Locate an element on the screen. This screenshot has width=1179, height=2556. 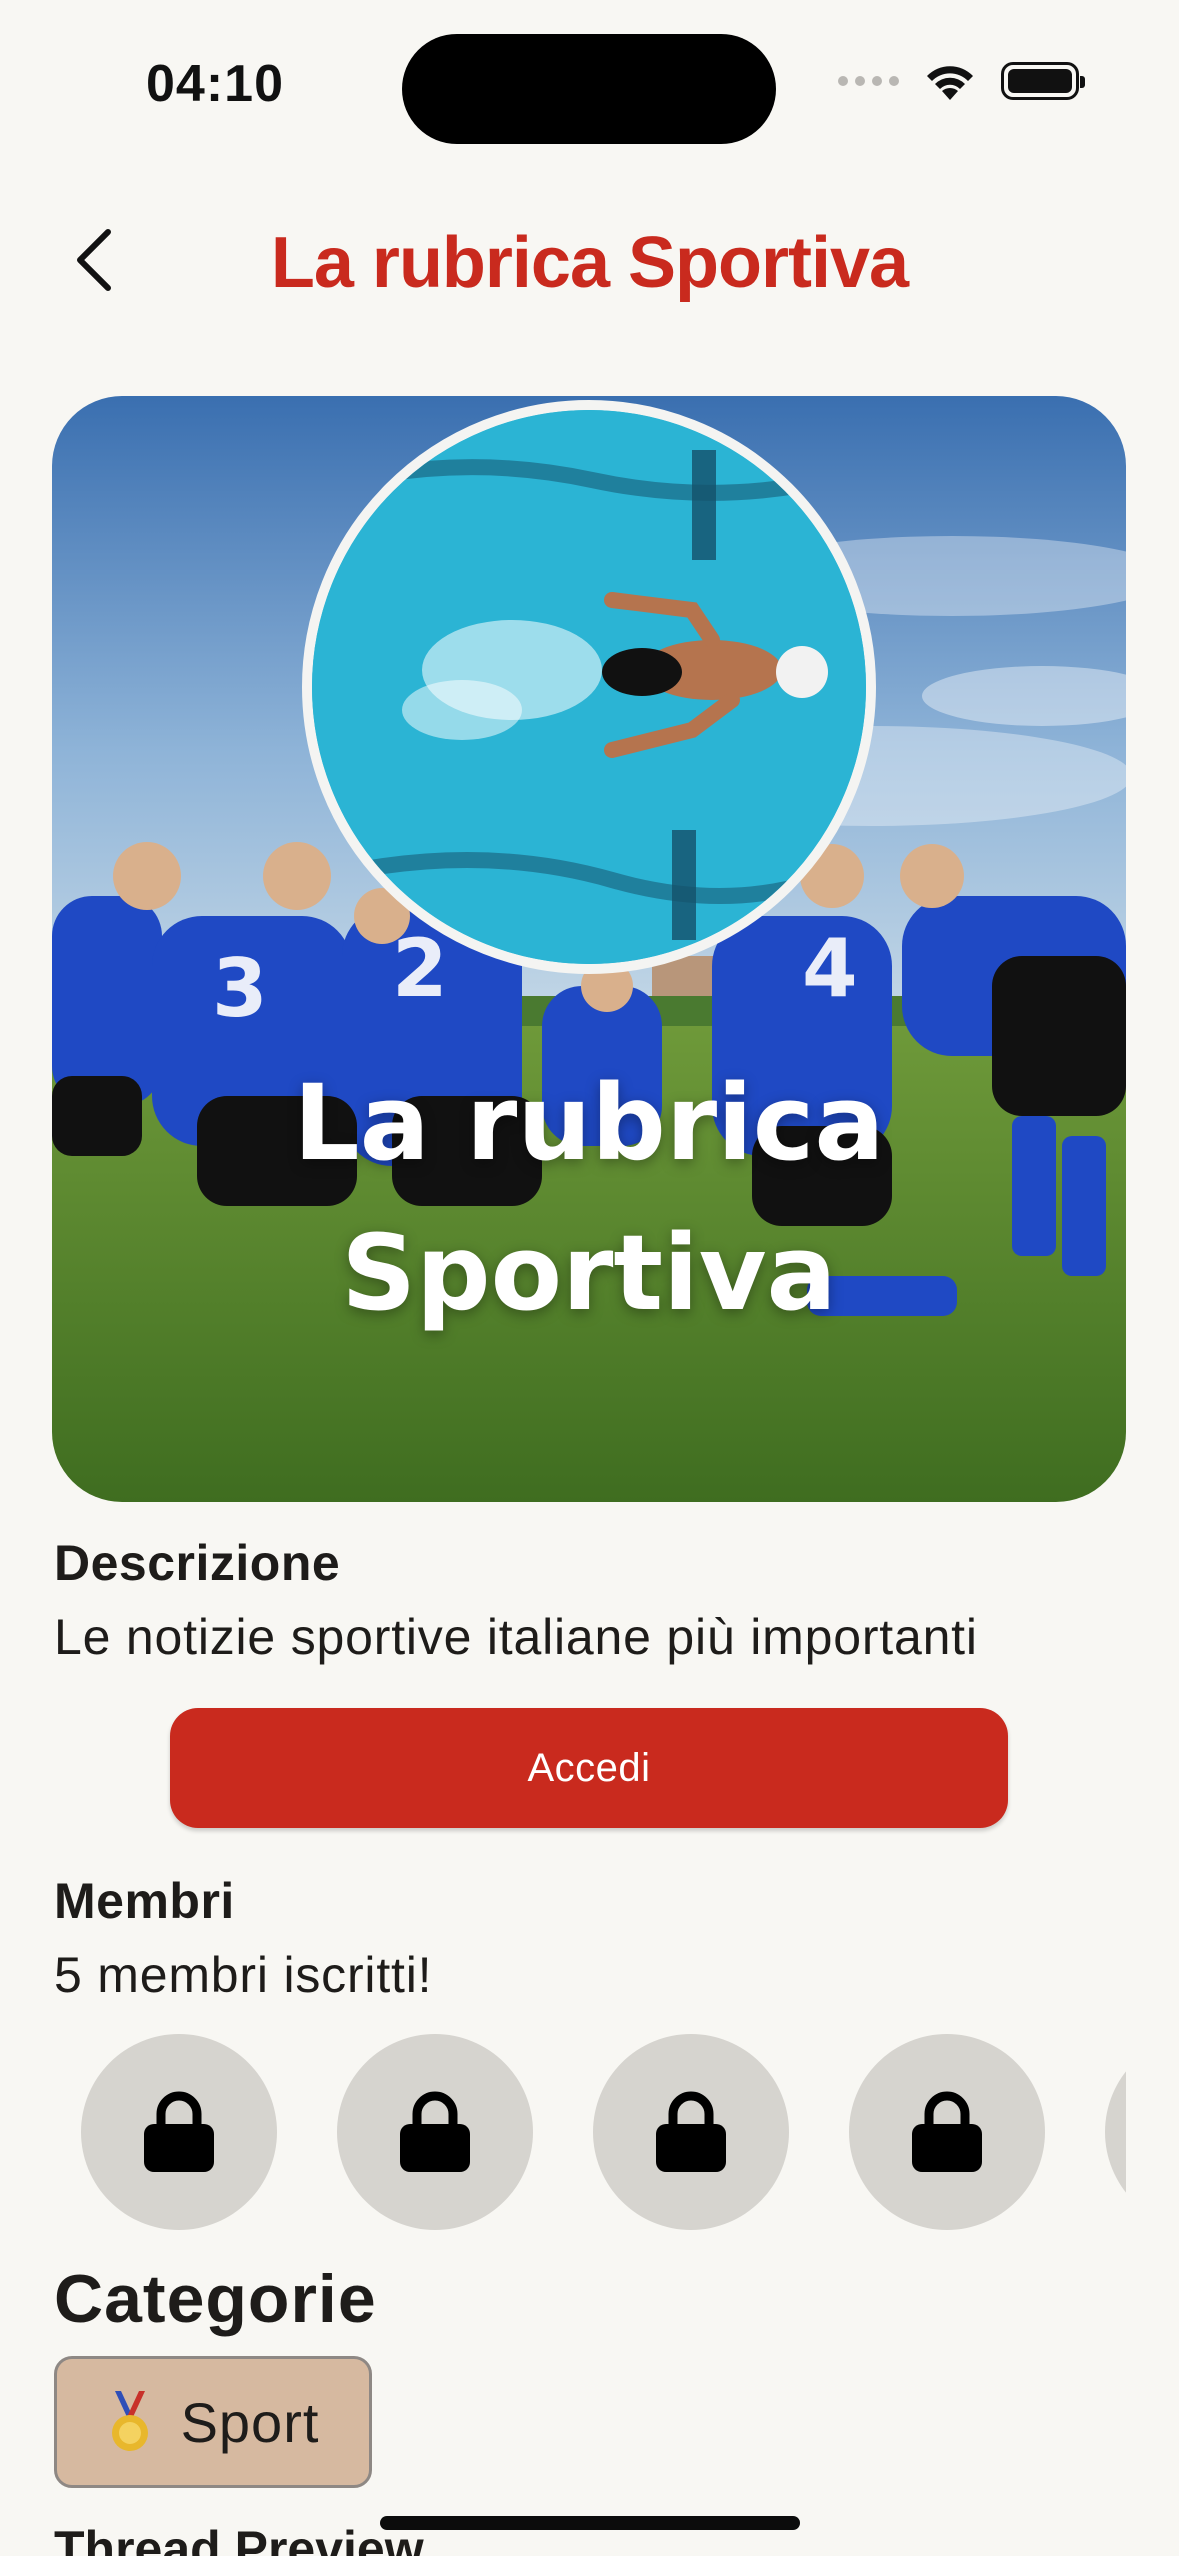
page-title: La rubrica Sportiva is located at coordinates (589, 263).